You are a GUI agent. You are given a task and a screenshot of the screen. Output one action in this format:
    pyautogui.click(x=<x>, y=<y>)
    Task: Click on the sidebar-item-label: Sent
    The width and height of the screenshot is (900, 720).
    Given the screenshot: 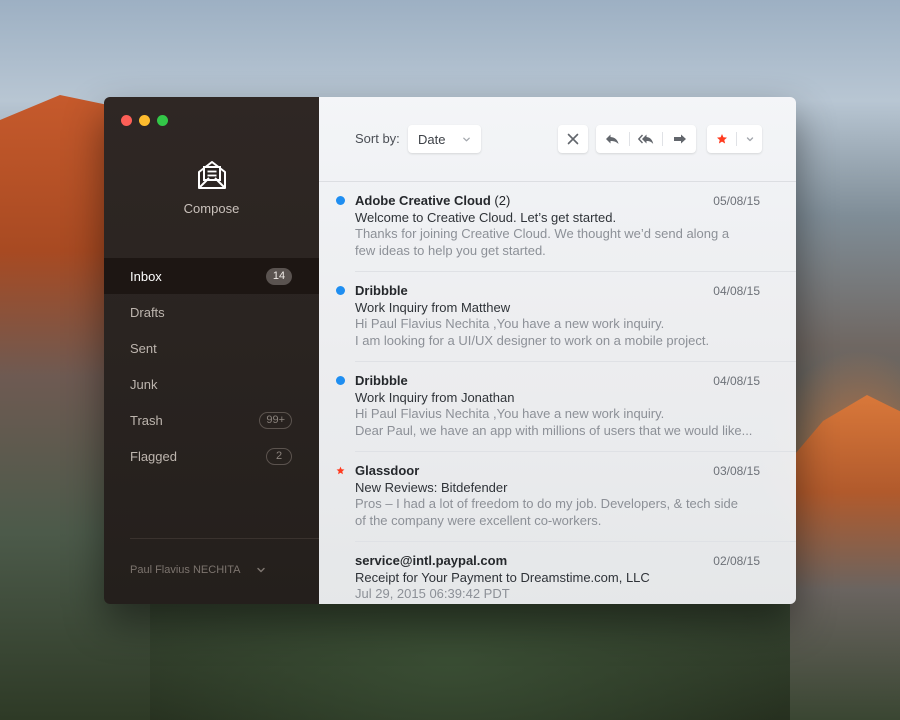 What is the action you would take?
    pyautogui.click(x=143, y=348)
    